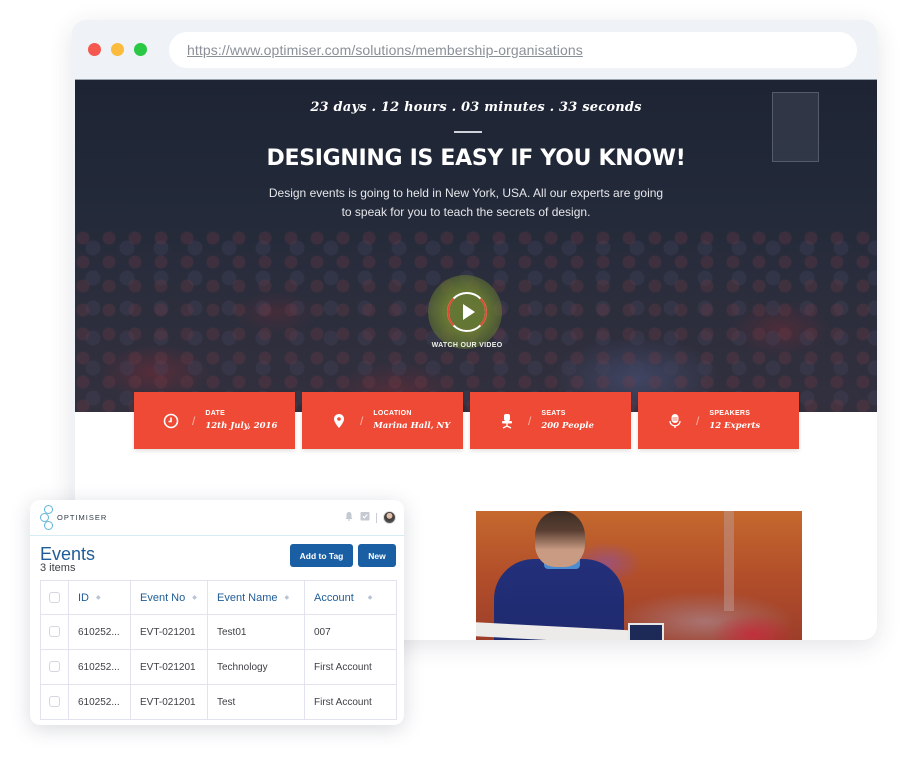 This screenshot has width=907, height=767. I want to click on select-all-cell, so click(54, 597).